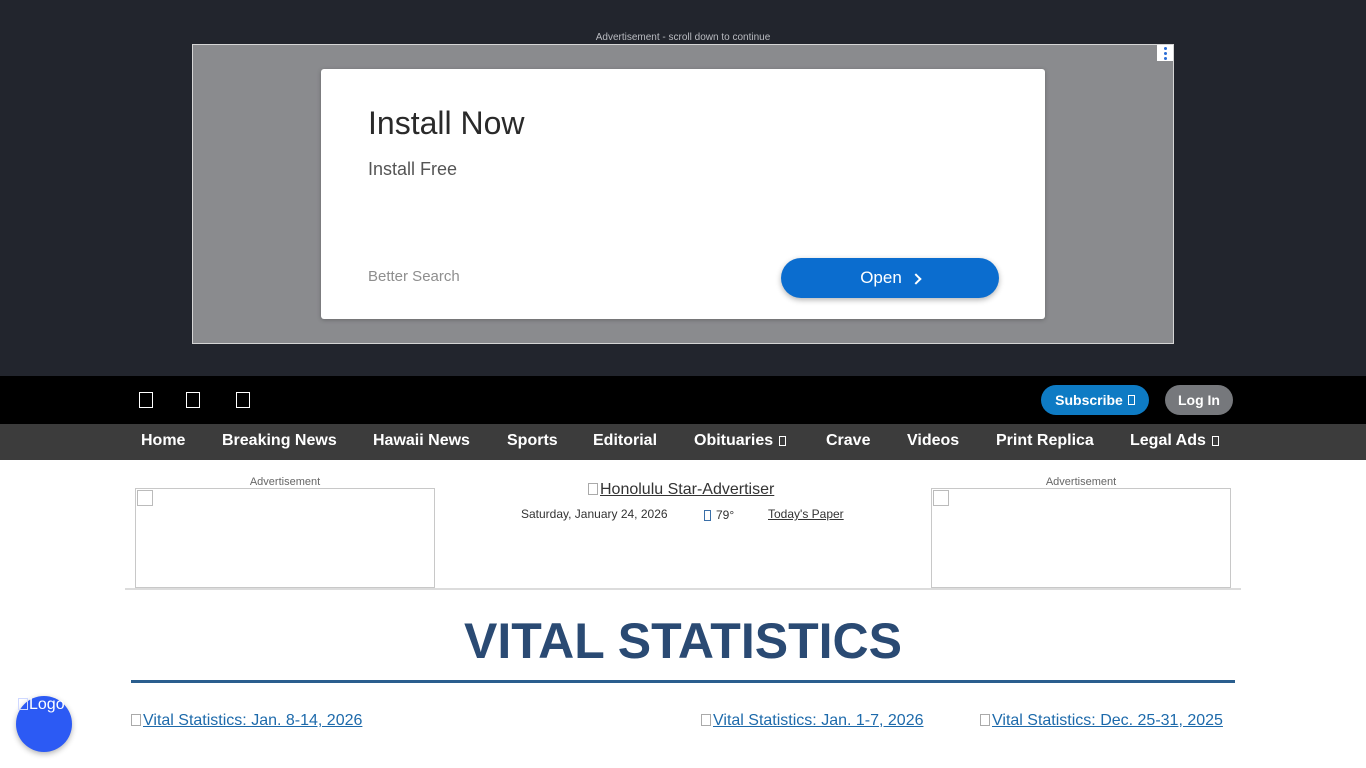  I want to click on nav-label: Obituaries, so click(734, 440).